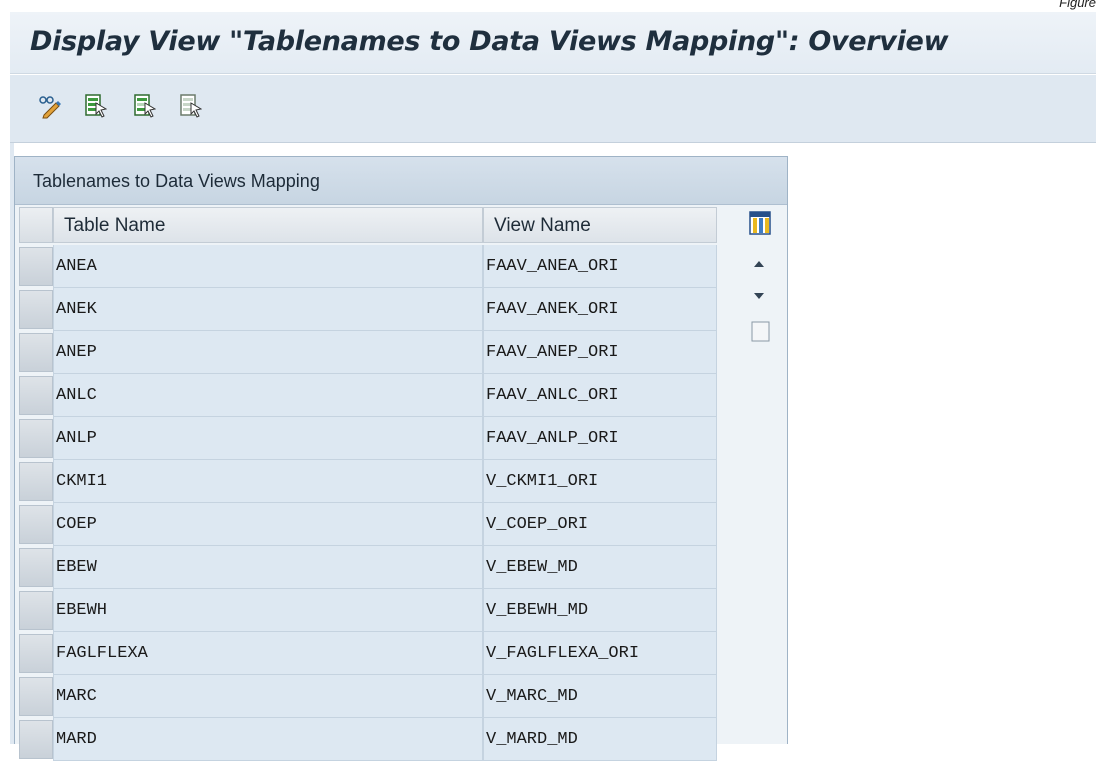 This screenshot has height=761, width=1096. What do you see at coordinates (761, 332) in the screenshot?
I see `scrollbar-thumb` at bounding box center [761, 332].